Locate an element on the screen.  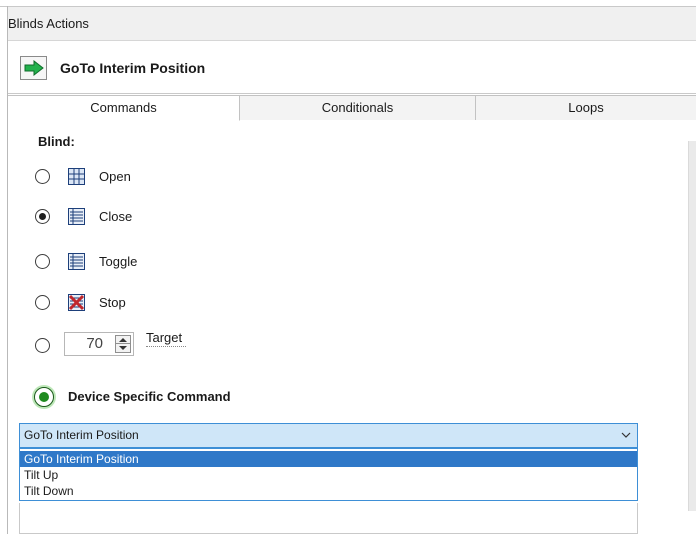
tab-bar: Commands Conditionals Loops is located at coordinates (352, 108).